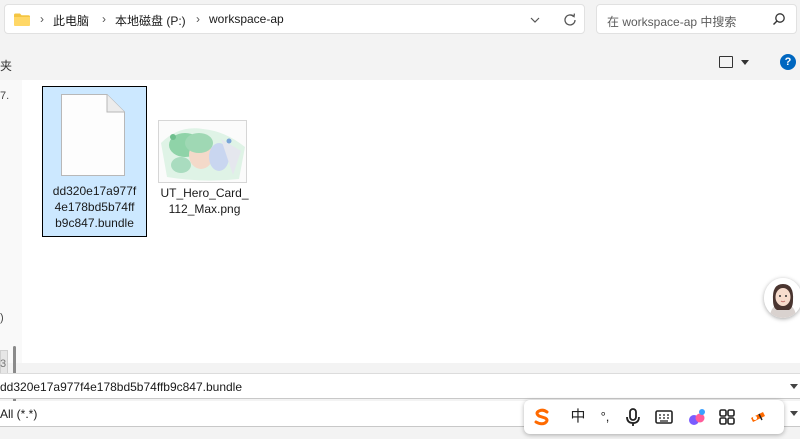 This screenshot has height=439, width=800. Describe the element at coordinates (400, 63) in the screenshot. I see `command-bar: 夹 ?` at that location.